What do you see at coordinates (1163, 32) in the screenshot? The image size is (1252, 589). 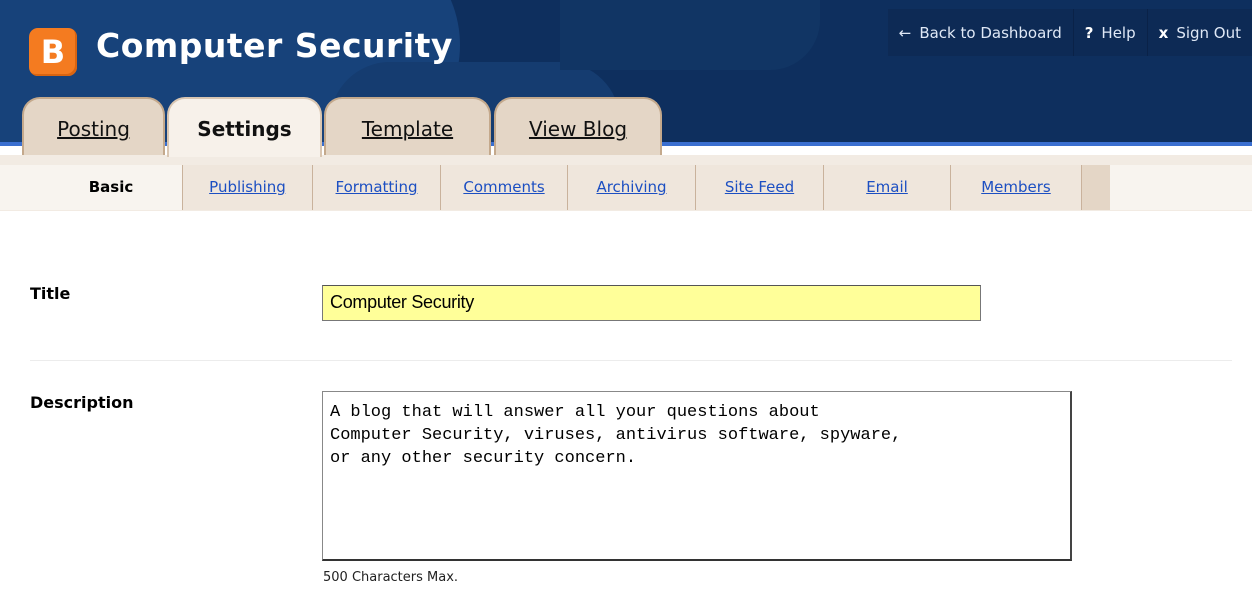 I see `sign-out-icon: x` at bounding box center [1163, 32].